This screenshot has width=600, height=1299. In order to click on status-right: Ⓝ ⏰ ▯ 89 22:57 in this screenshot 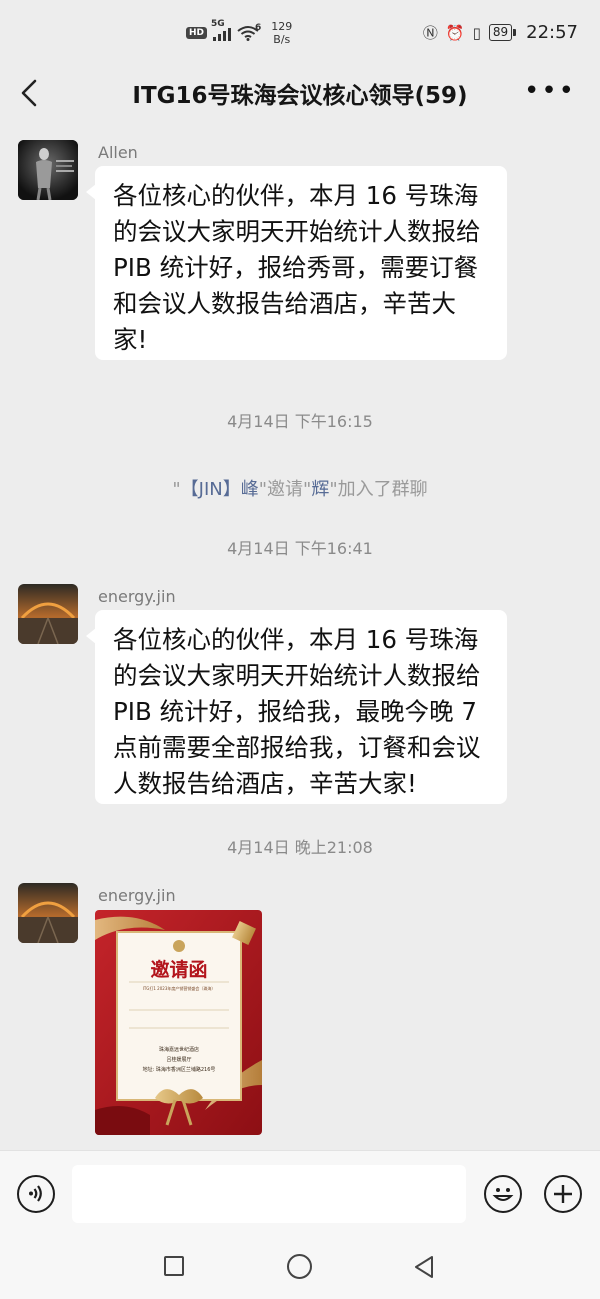, I will do `click(500, 32)`.